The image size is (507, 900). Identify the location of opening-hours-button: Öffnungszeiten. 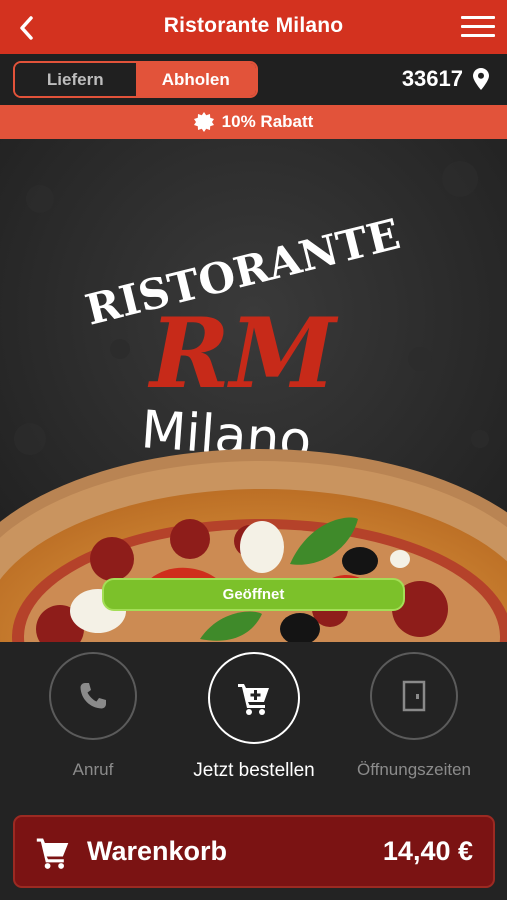
(414, 716).